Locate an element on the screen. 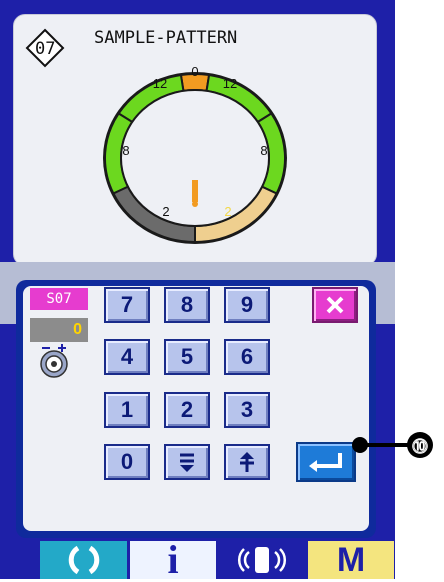  enter-arrow-icon is located at coordinates (325, 462).